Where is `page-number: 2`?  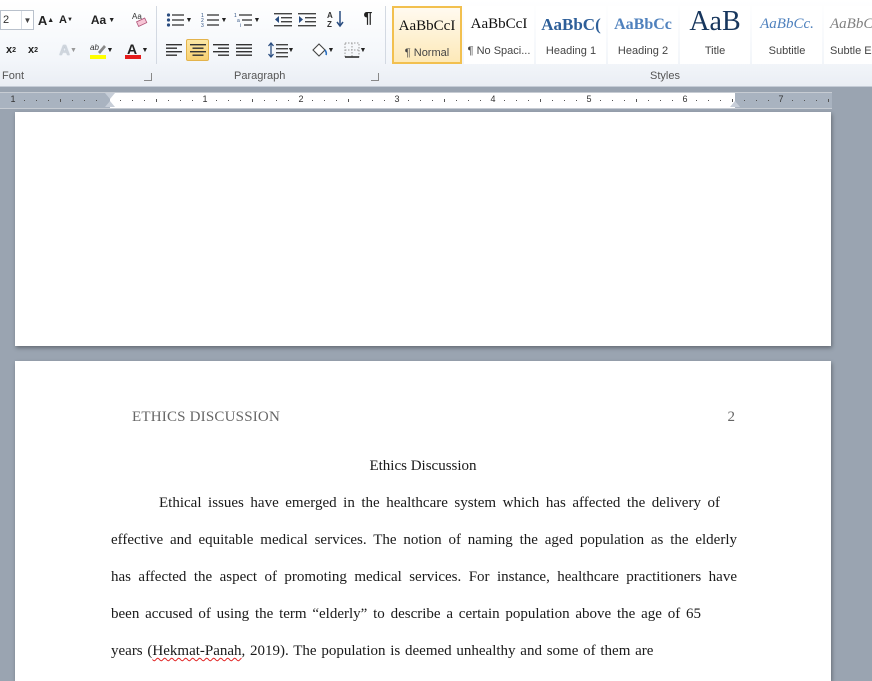 page-number: 2 is located at coordinates (731, 417).